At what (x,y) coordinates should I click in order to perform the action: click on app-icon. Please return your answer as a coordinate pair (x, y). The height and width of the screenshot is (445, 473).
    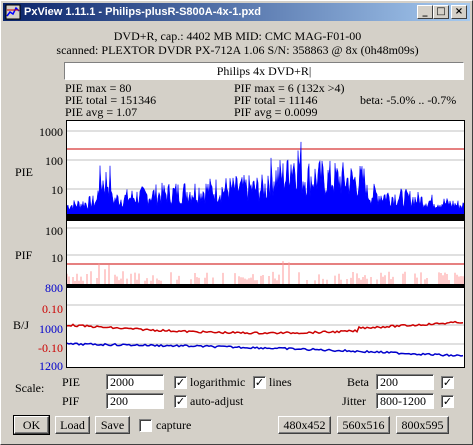
    Looking at the image, I should click on (13, 12).